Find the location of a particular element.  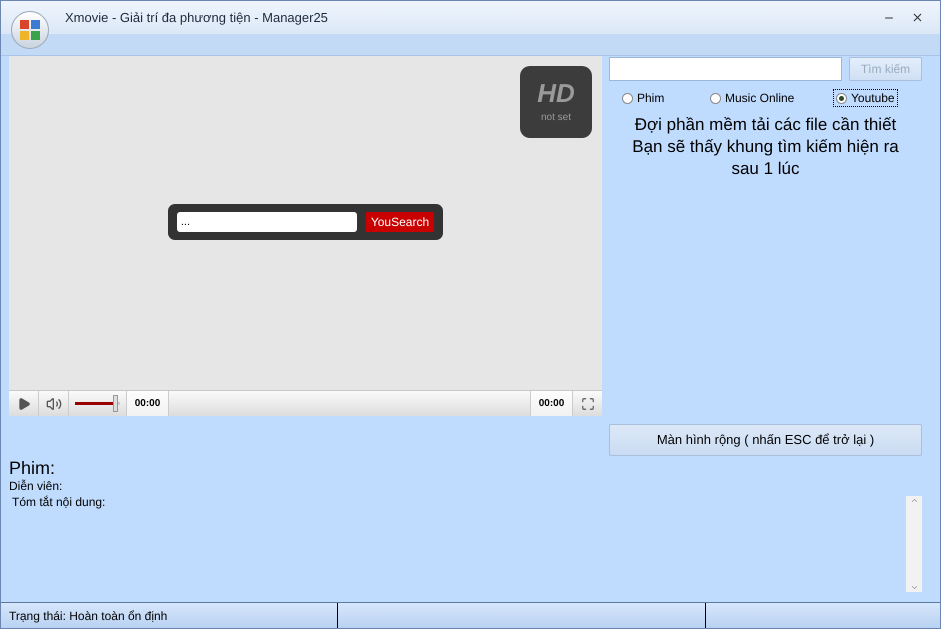

play-icon is located at coordinates (23, 403).